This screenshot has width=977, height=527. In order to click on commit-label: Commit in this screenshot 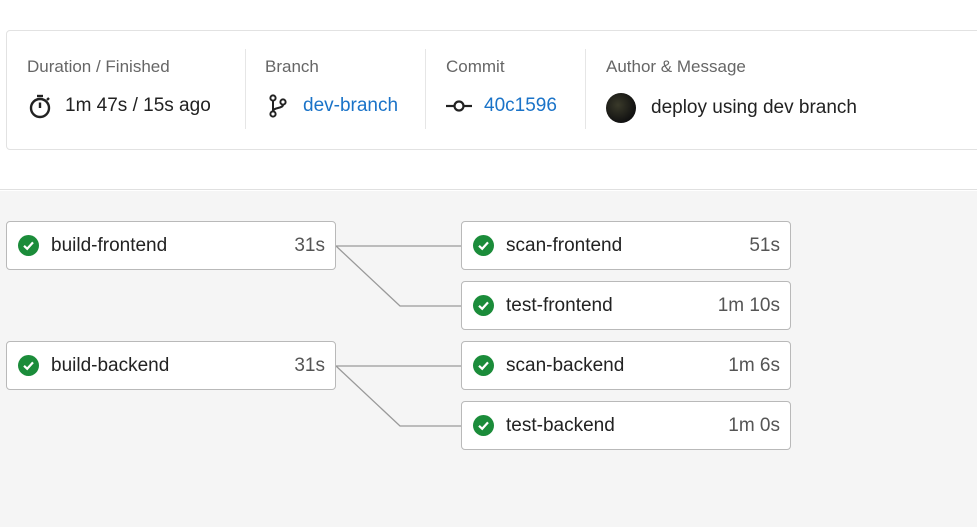, I will do `click(475, 66)`.